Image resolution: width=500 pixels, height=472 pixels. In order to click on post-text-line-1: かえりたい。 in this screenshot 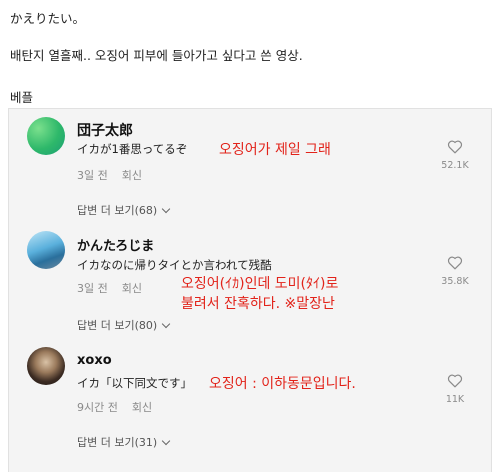, I will do `click(48, 18)`.